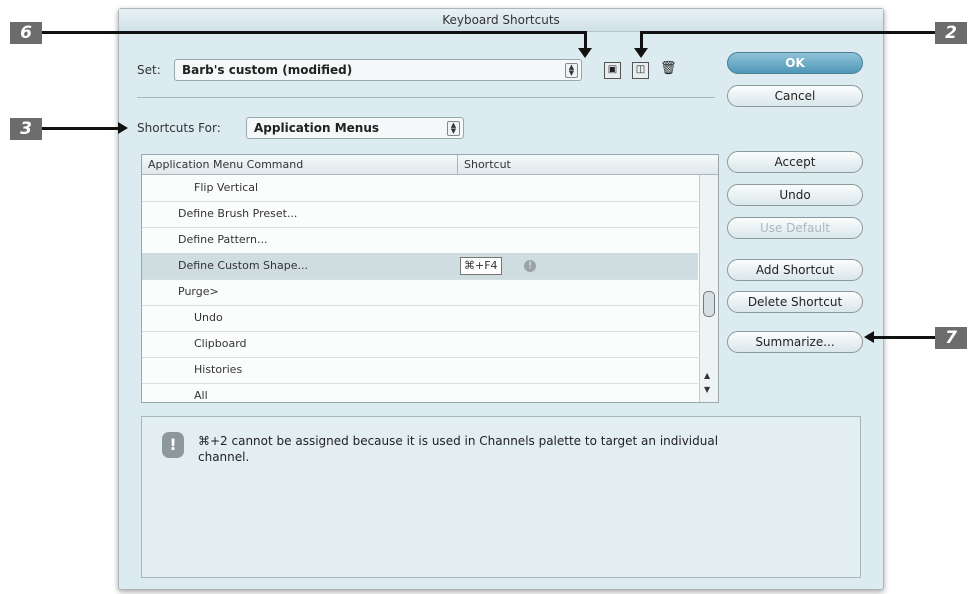 The image size is (977, 594). What do you see at coordinates (26, 33) in the screenshot?
I see `callout-6: 6` at bounding box center [26, 33].